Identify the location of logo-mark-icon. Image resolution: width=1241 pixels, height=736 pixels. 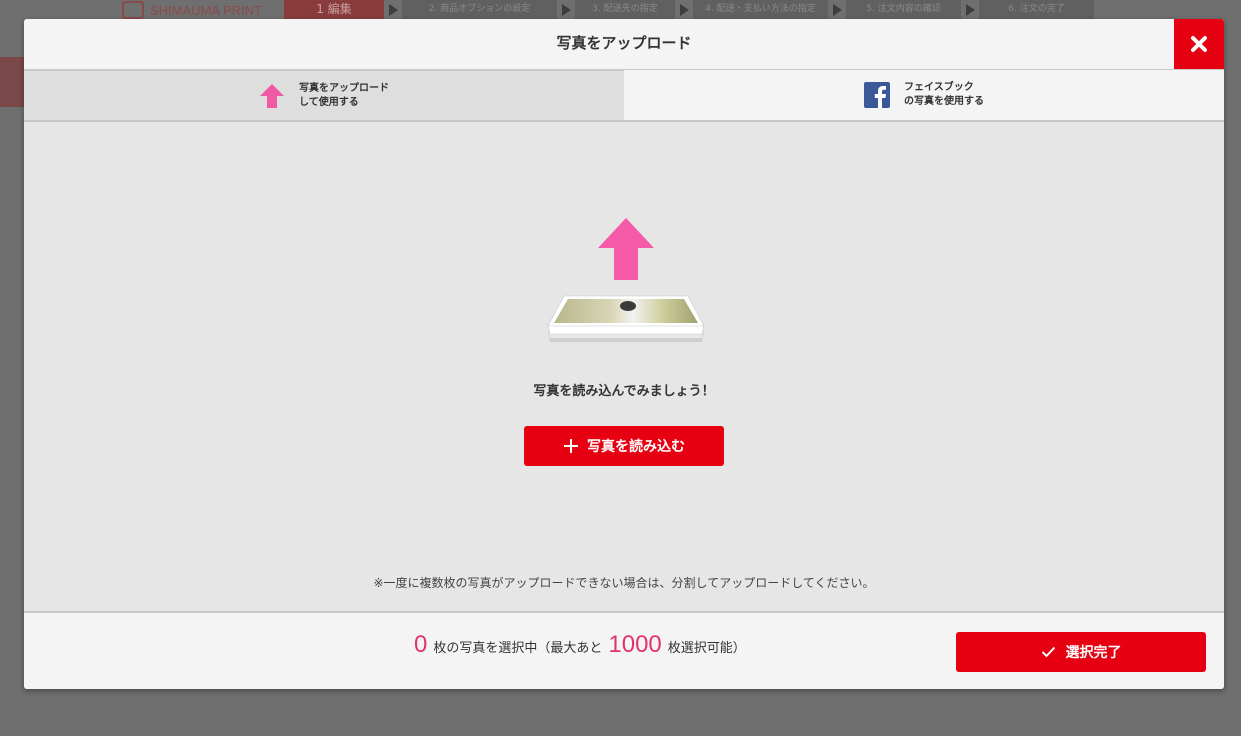
(133, 10).